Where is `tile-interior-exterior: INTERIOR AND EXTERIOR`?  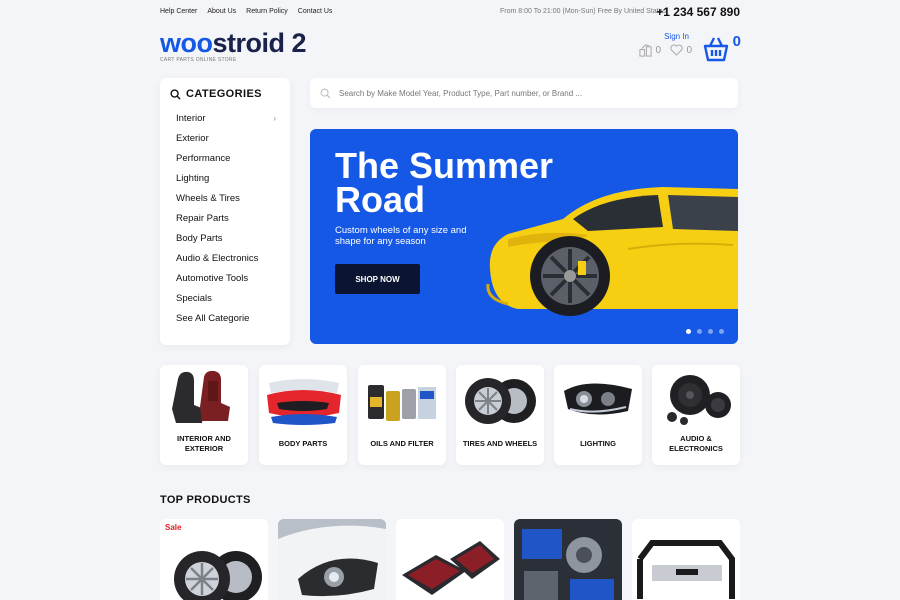 tile-interior-exterior: INTERIOR AND EXTERIOR is located at coordinates (204, 415).